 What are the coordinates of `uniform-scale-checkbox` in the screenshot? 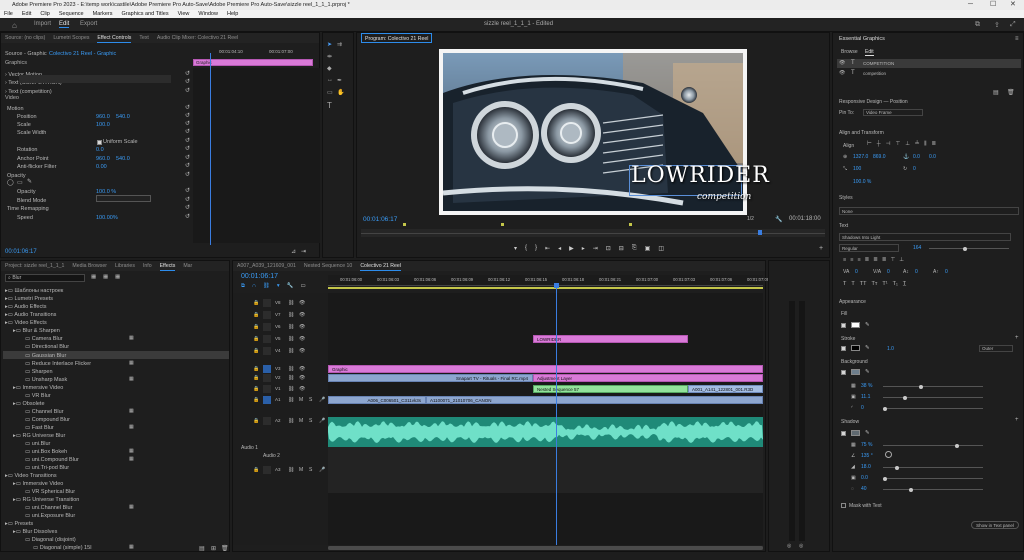 It's located at (99, 142).